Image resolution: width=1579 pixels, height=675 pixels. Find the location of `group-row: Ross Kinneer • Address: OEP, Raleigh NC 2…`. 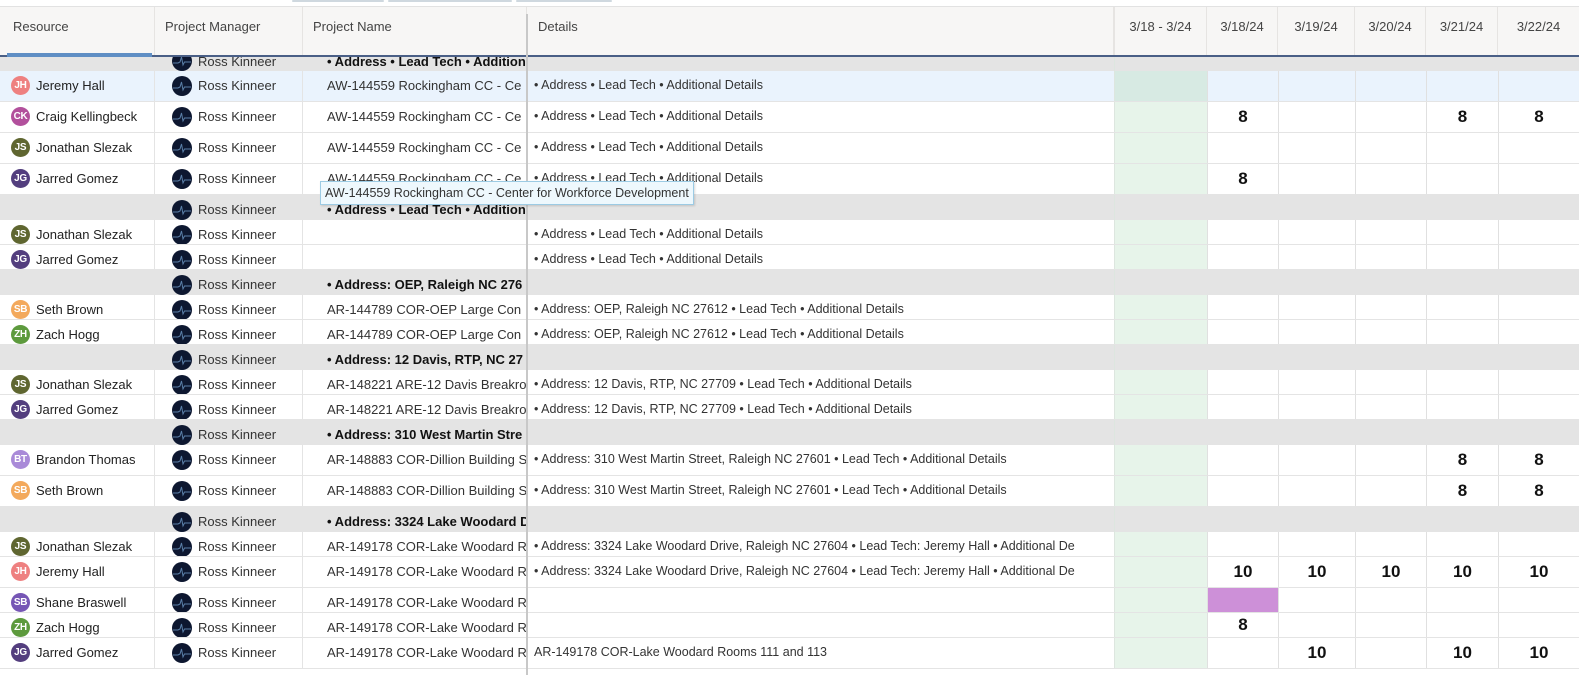

group-row: Ross Kinneer • Address: OEP, Raleigh NC 2… is located at coordinates (789, 282).